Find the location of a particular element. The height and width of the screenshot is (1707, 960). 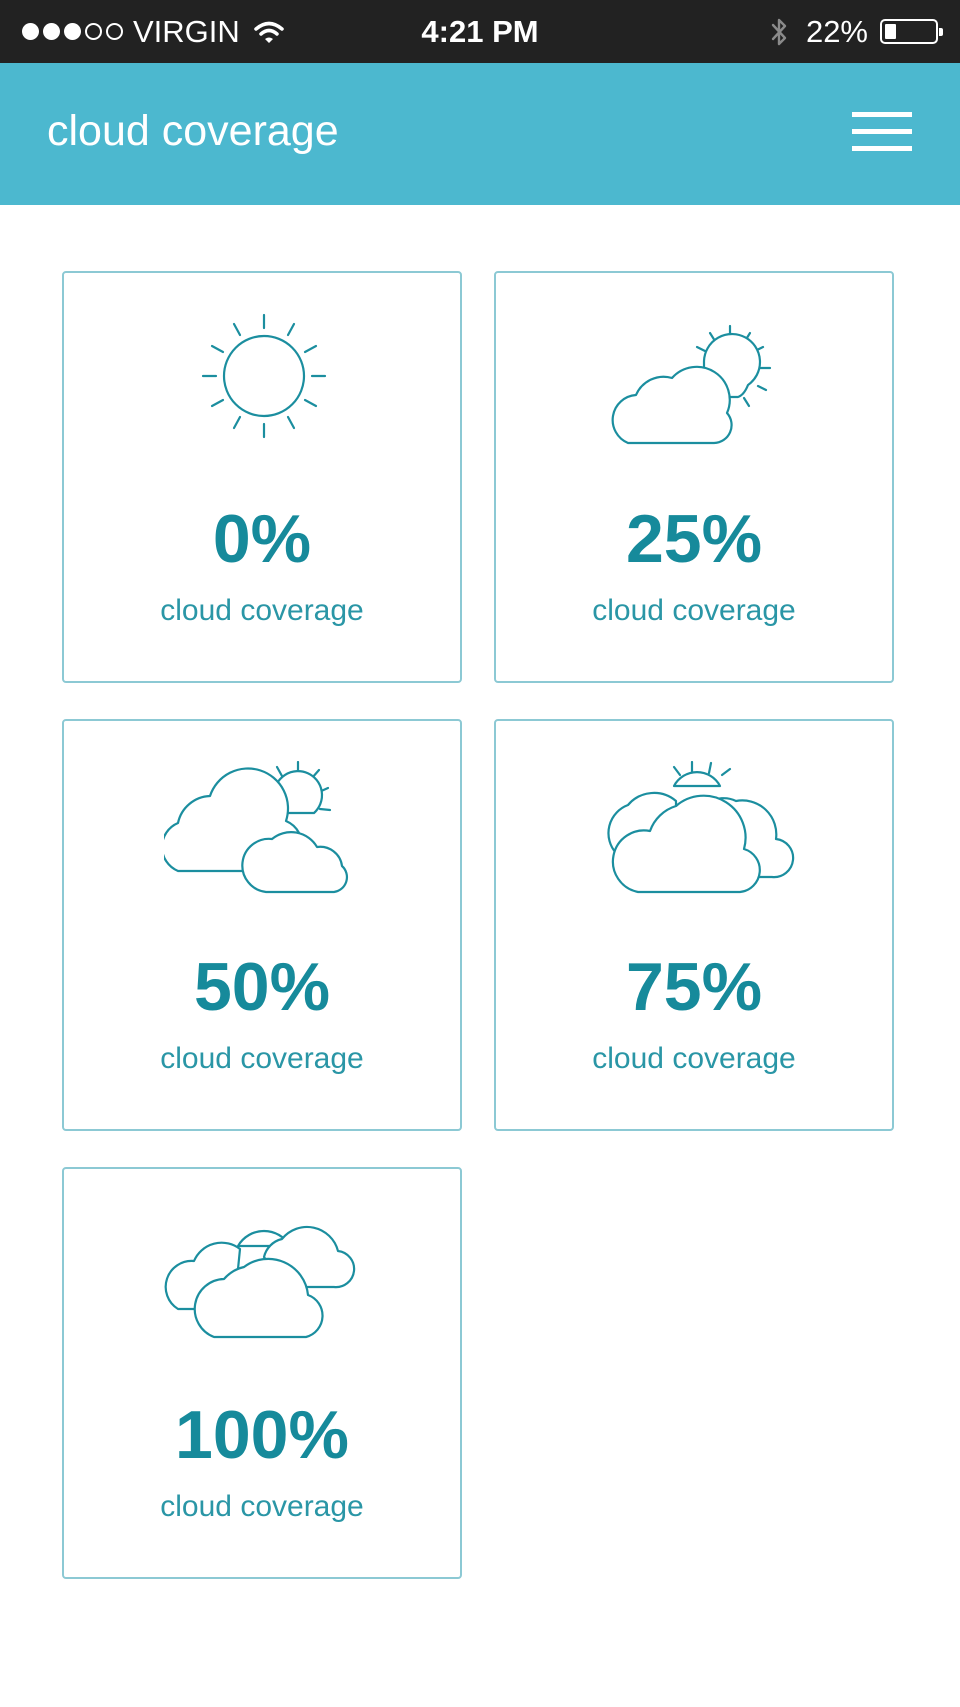

sun-behind-two-clouds-icon is located at coordinates (256, 827).